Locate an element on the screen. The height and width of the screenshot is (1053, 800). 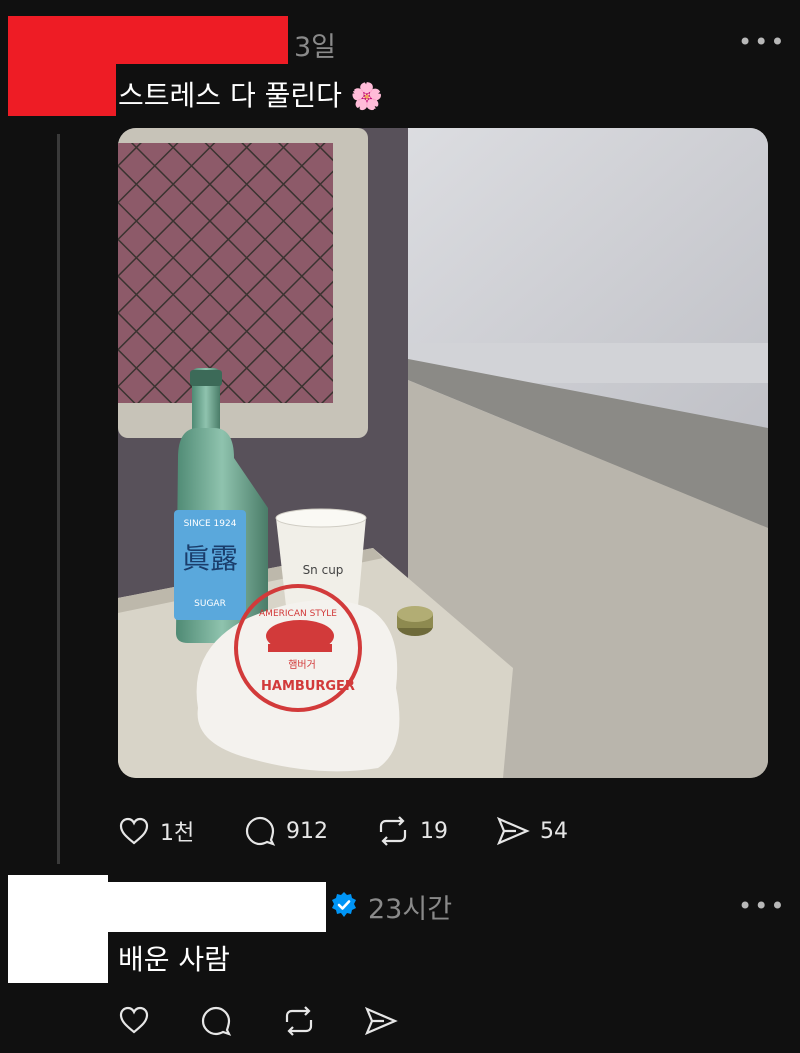
share-button: 54 is located at coordinates (532, 831).